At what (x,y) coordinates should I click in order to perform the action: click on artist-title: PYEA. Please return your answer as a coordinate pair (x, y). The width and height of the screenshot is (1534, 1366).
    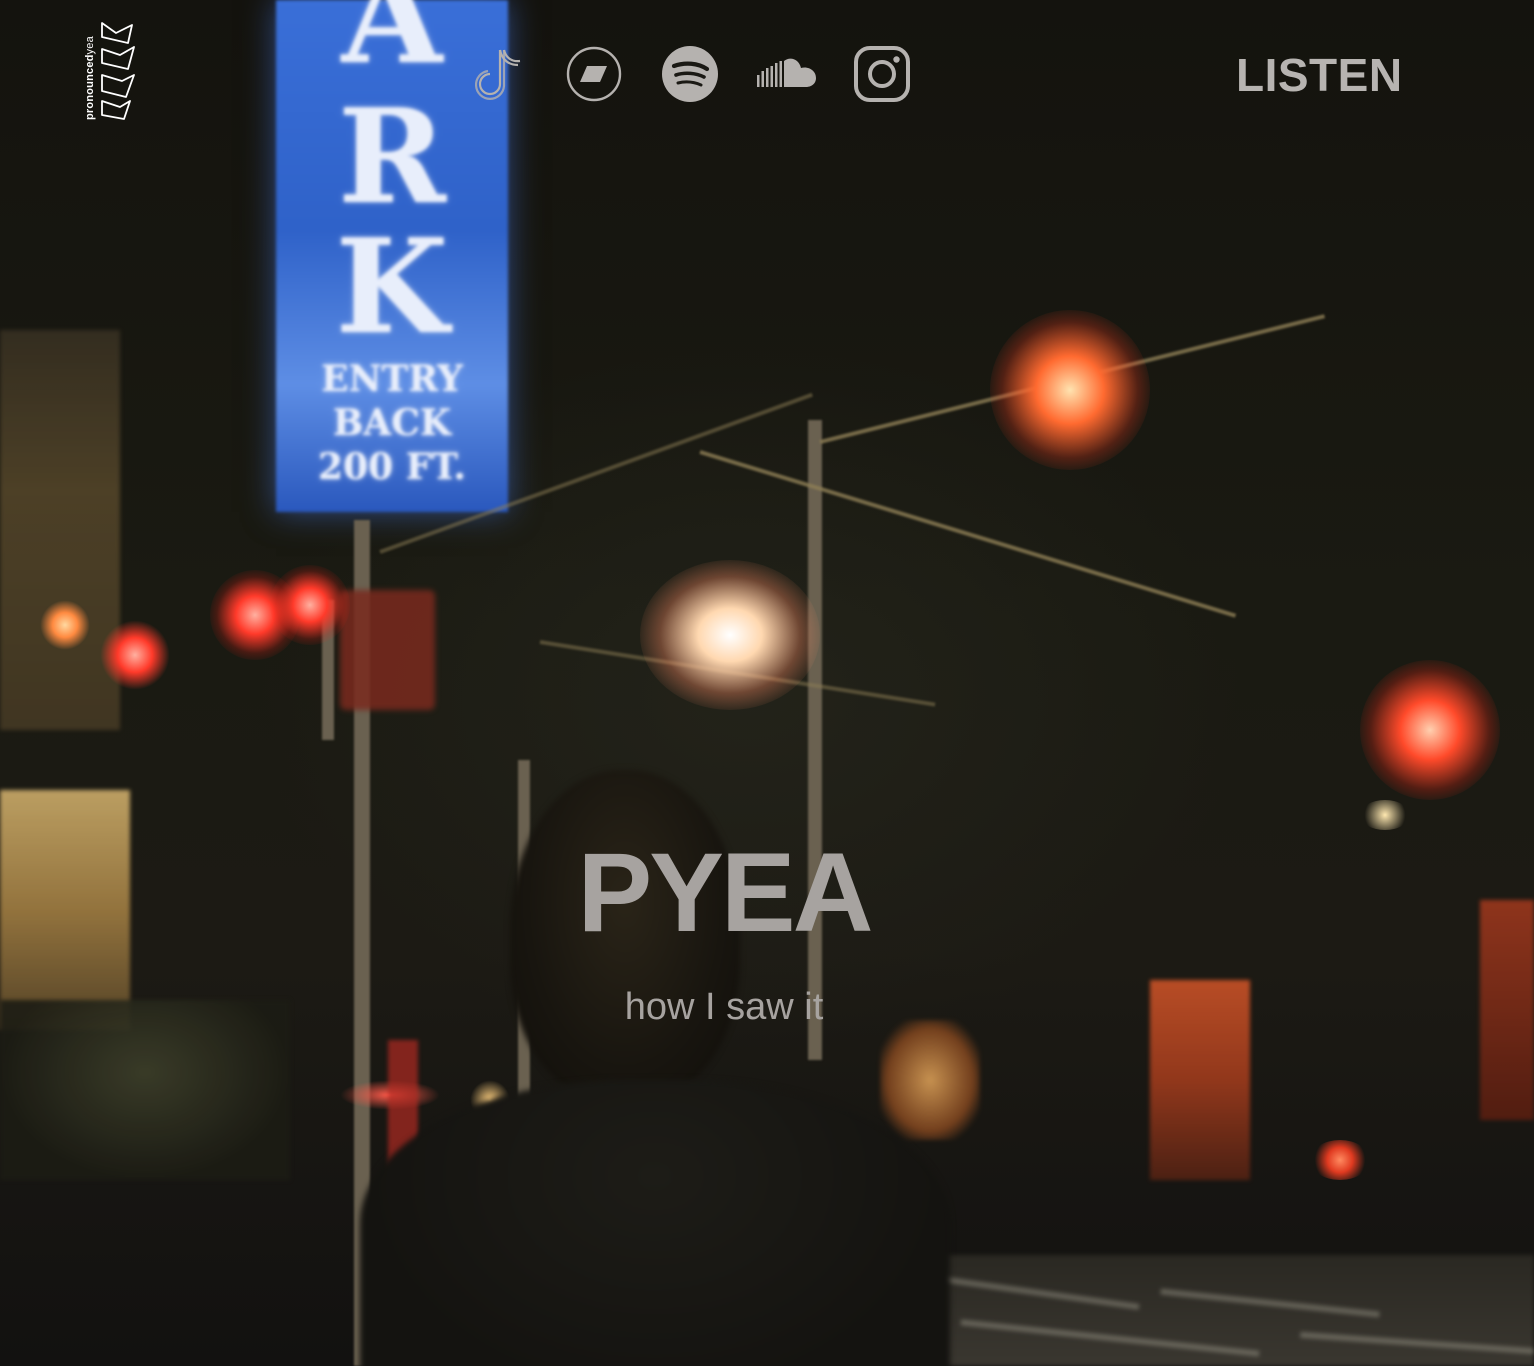
    Looking at the image, I should click on (725, 892).